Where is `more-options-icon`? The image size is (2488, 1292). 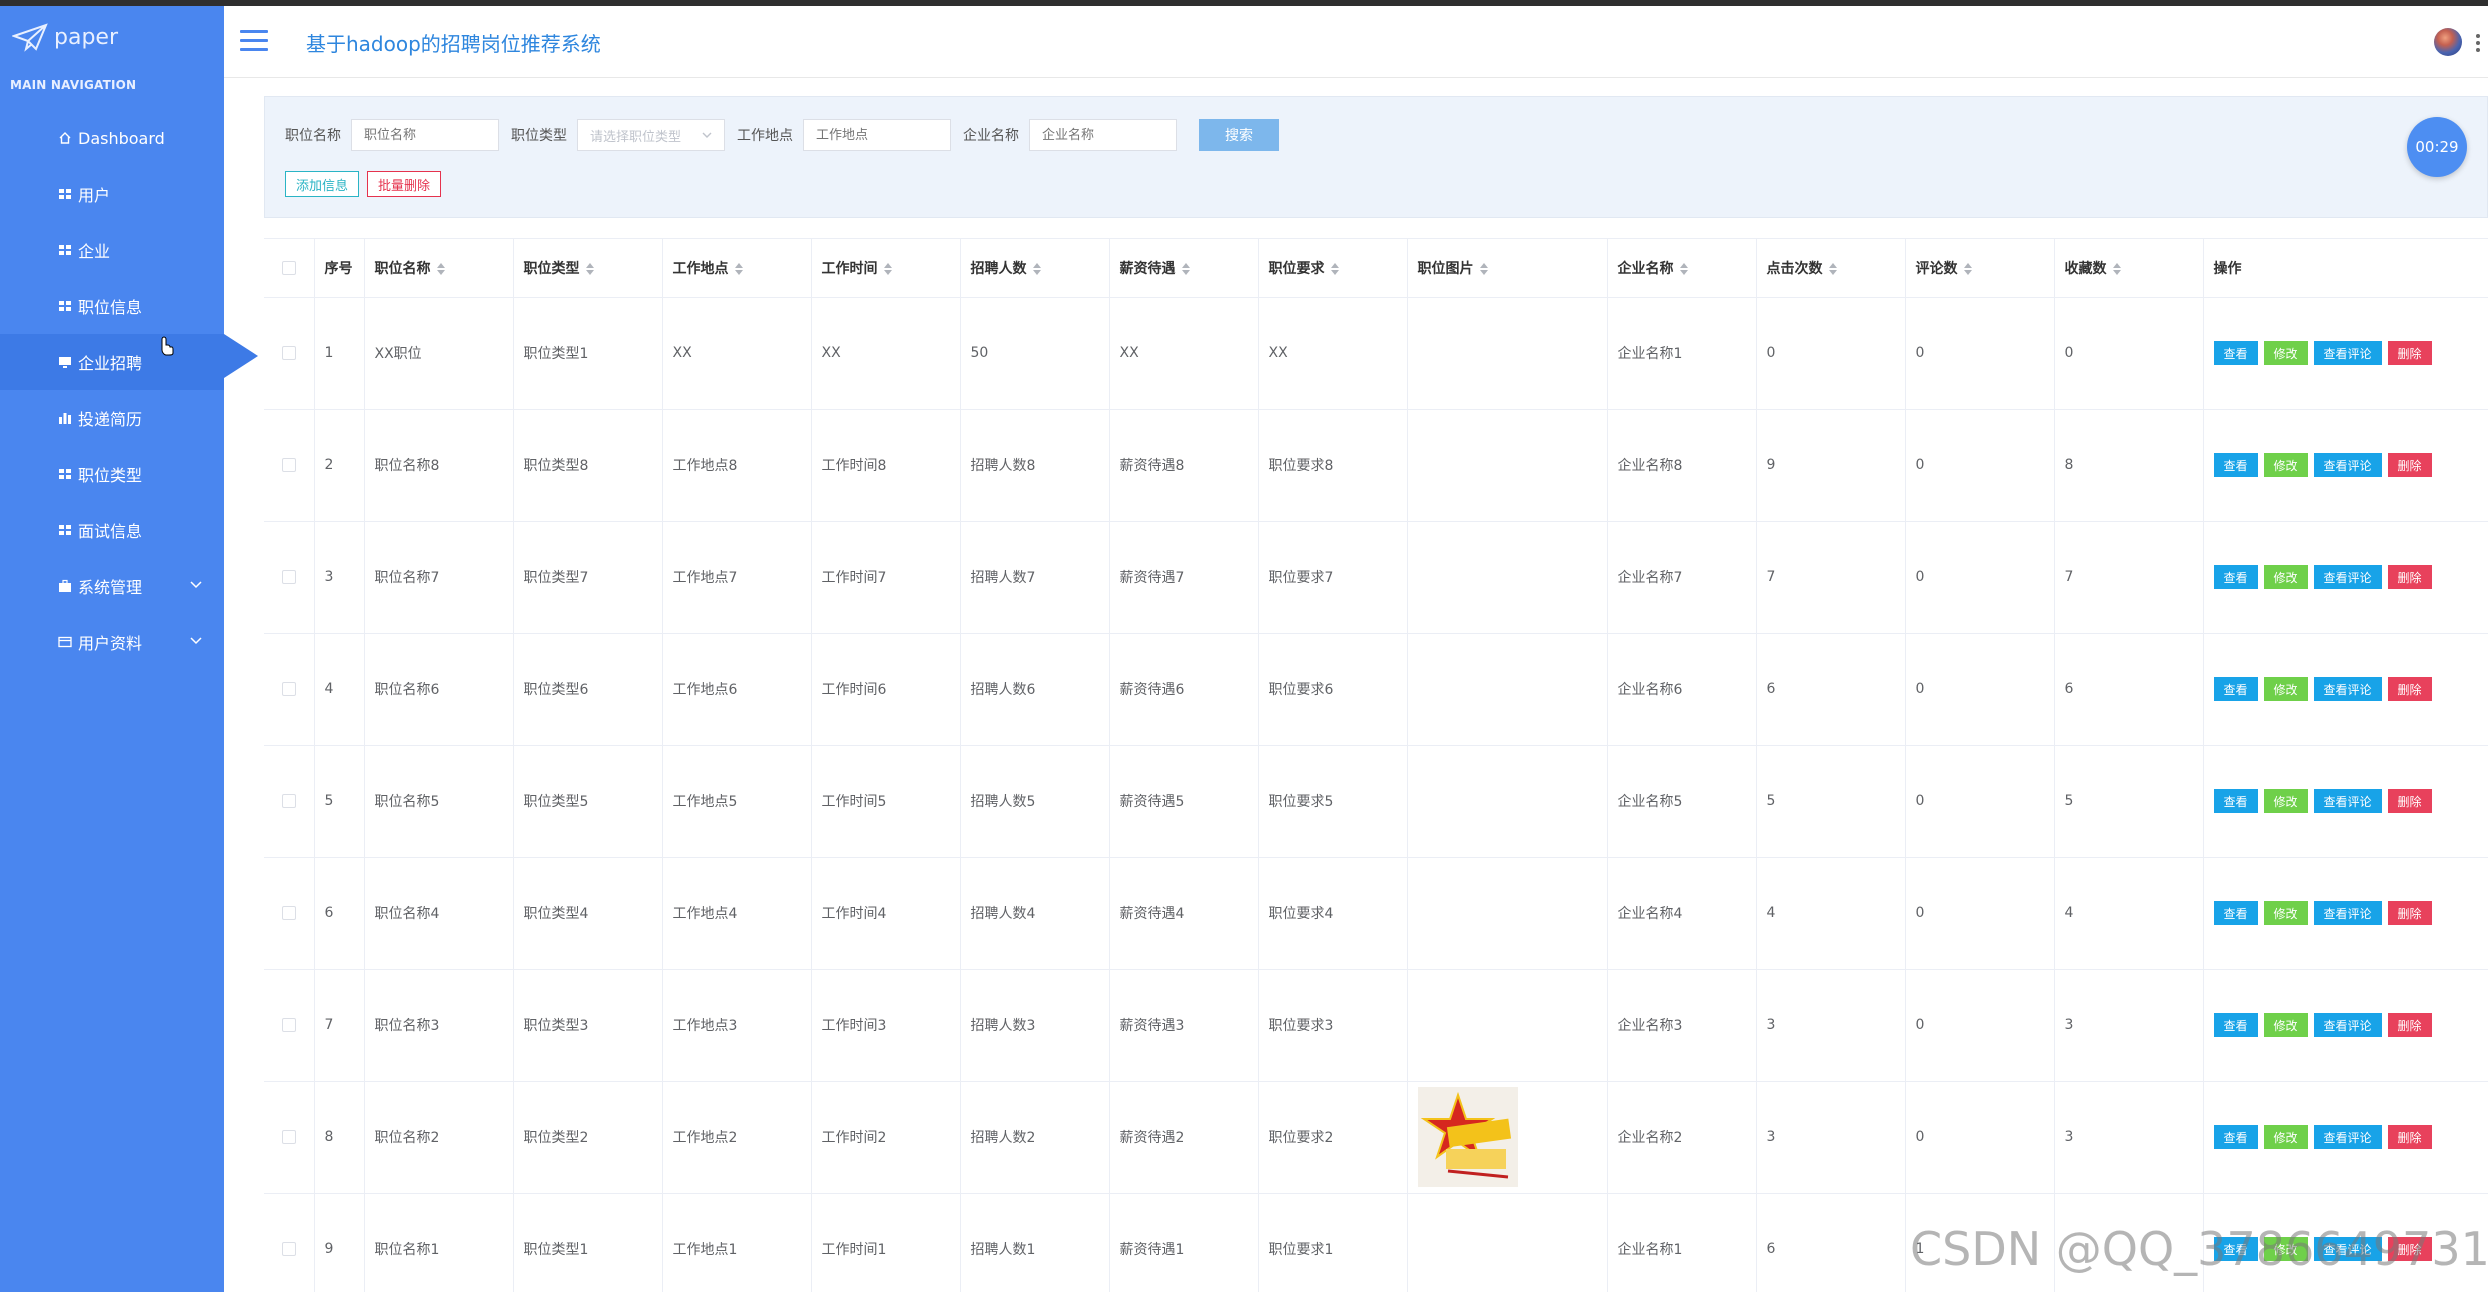
more-options-icon is located at coordinates (2479, 43).